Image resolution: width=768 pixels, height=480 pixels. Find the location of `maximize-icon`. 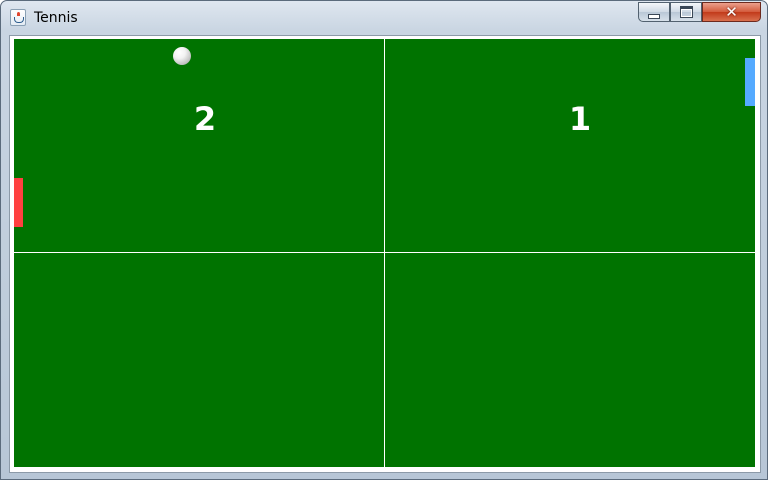

maximize-icon is located at coordinates (686, 12).